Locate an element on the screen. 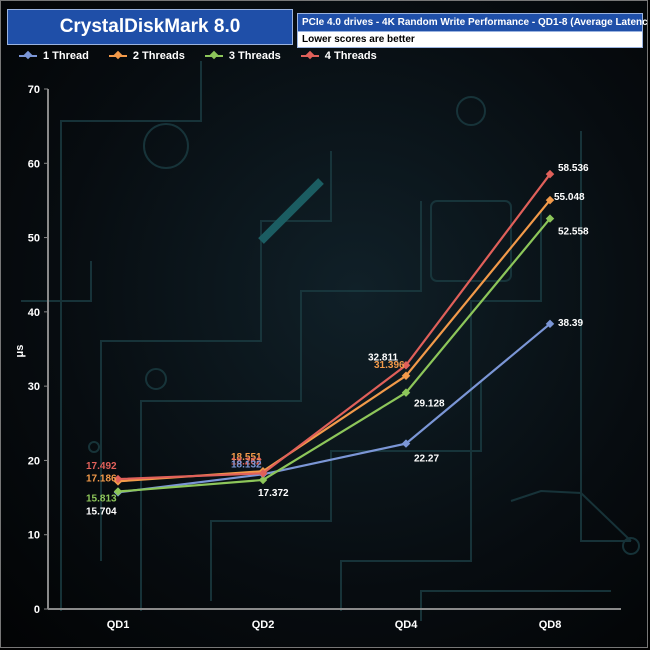  legend: 1 Thread 2 Threads 3 Threads 4 Threads is located at coordinates (198, 56).